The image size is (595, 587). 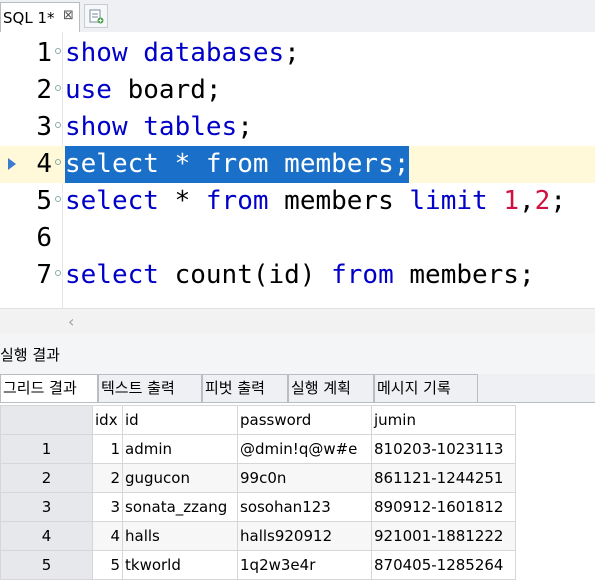 I want to click on code-line: 4 select * from members;, so click(x=297, y=164).